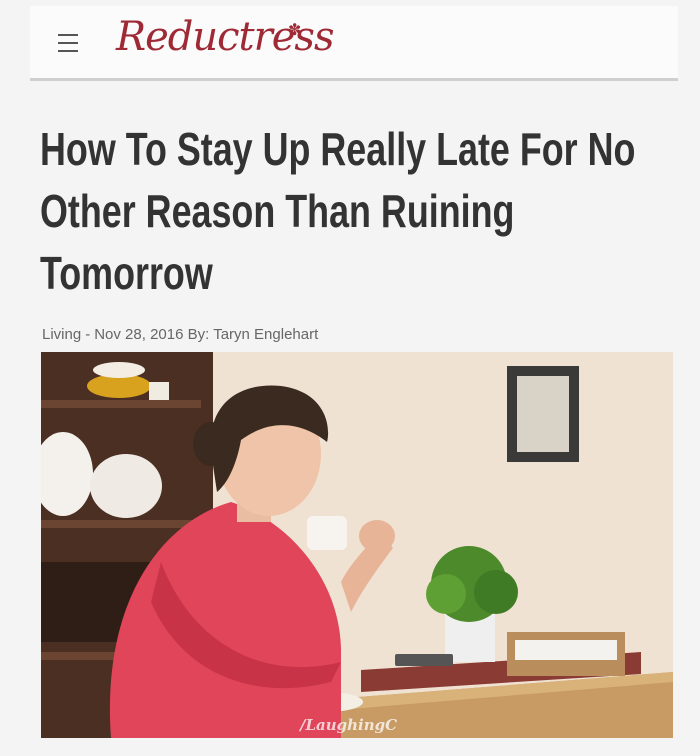 The image size is (700, 756). Describe the element at coordinates (126, 486) in the screenshot. I see `plate` at that location.